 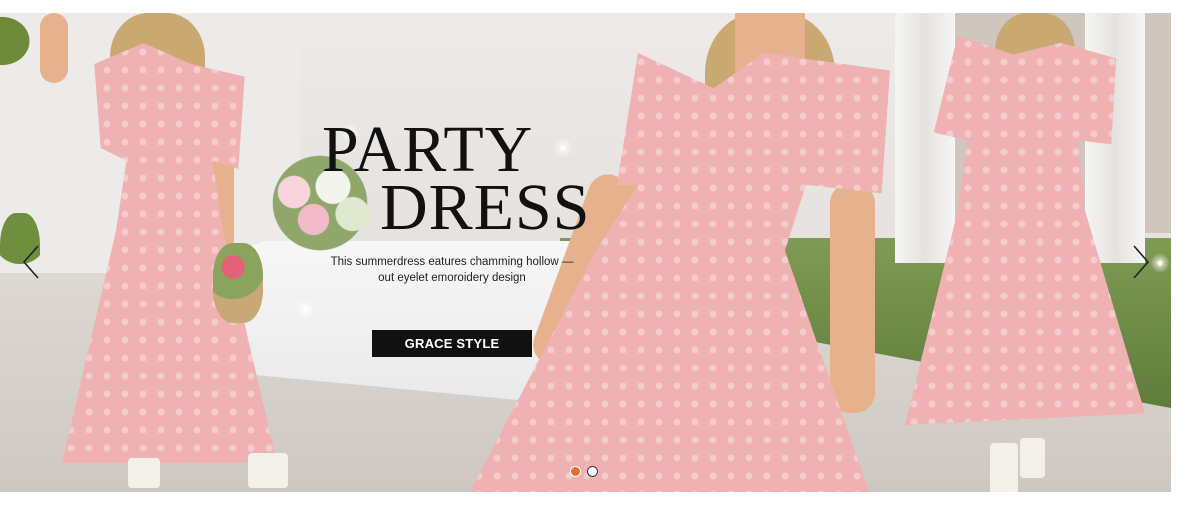 I want to click on background-curtain, so click(x=925, y=138).